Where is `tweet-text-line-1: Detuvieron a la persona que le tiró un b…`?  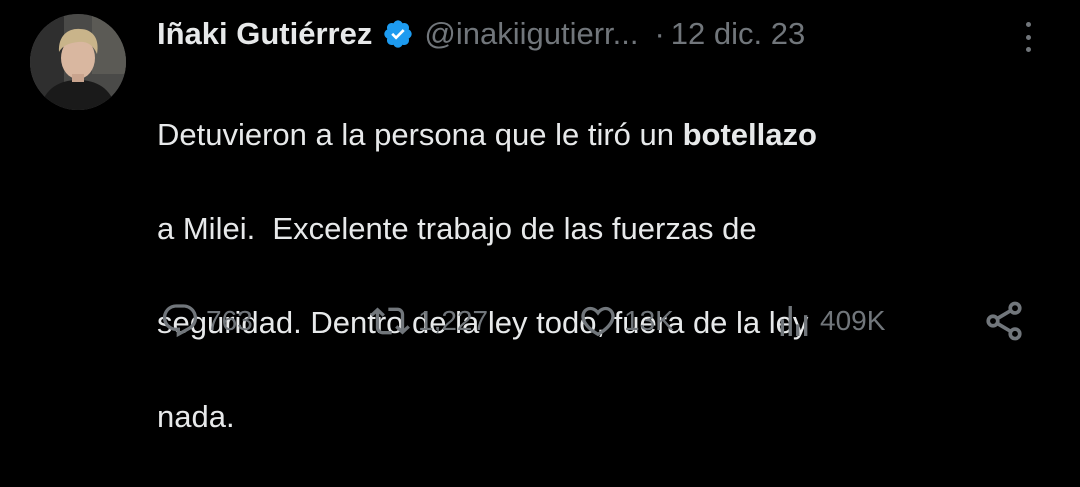 tweet-text-line-1: Detuvieron a la persona que le tiró un b… is located at coordinates (597, 134).